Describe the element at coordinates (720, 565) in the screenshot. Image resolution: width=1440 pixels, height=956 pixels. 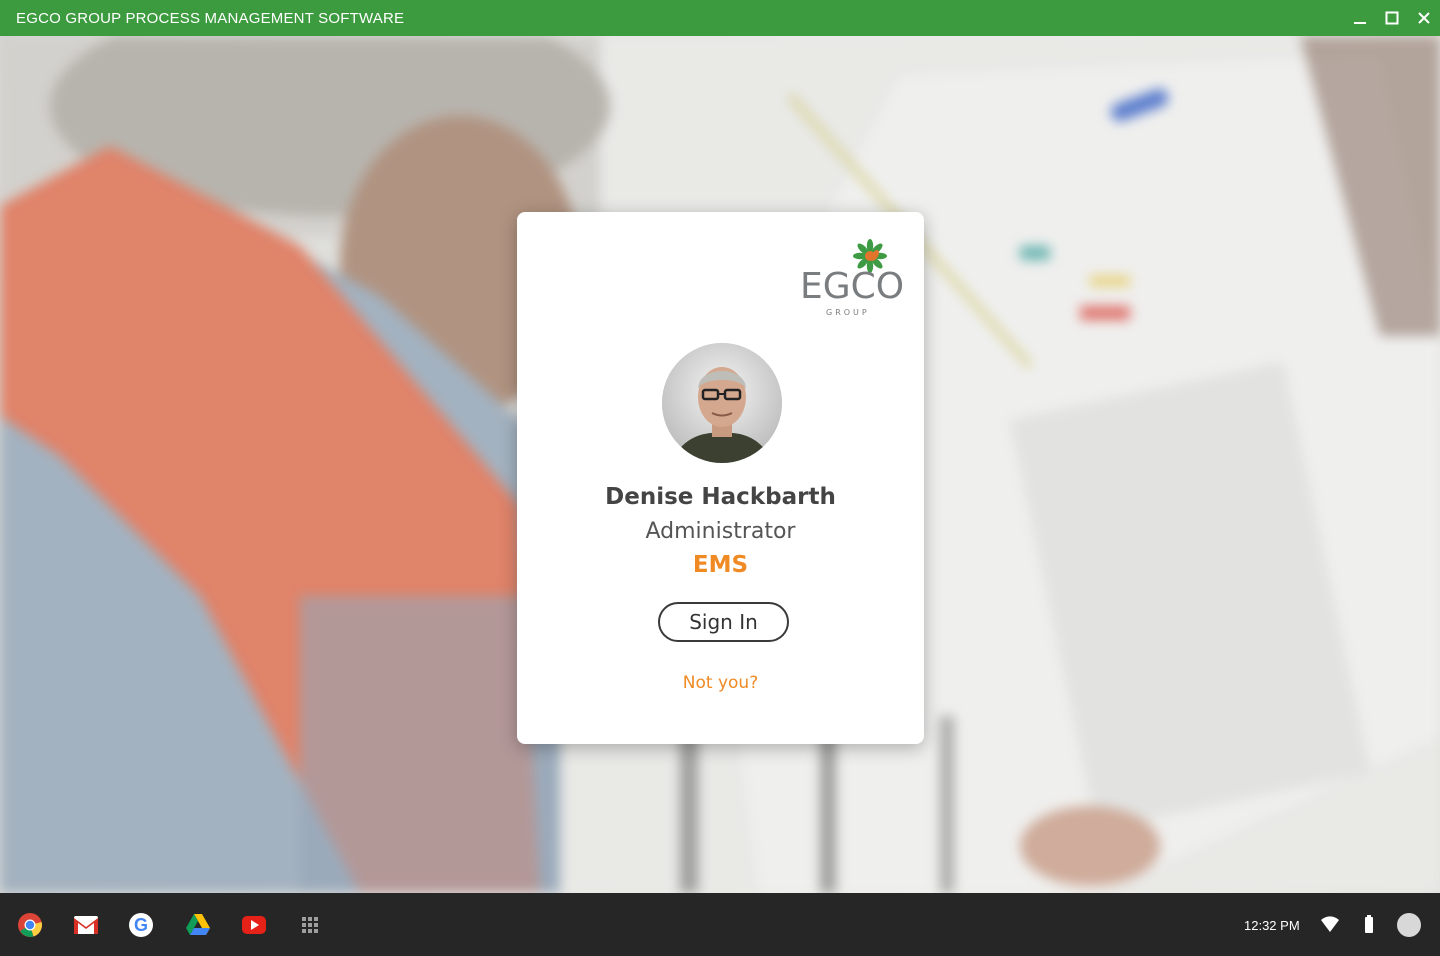
I see `user-organization: EMS` at that location.